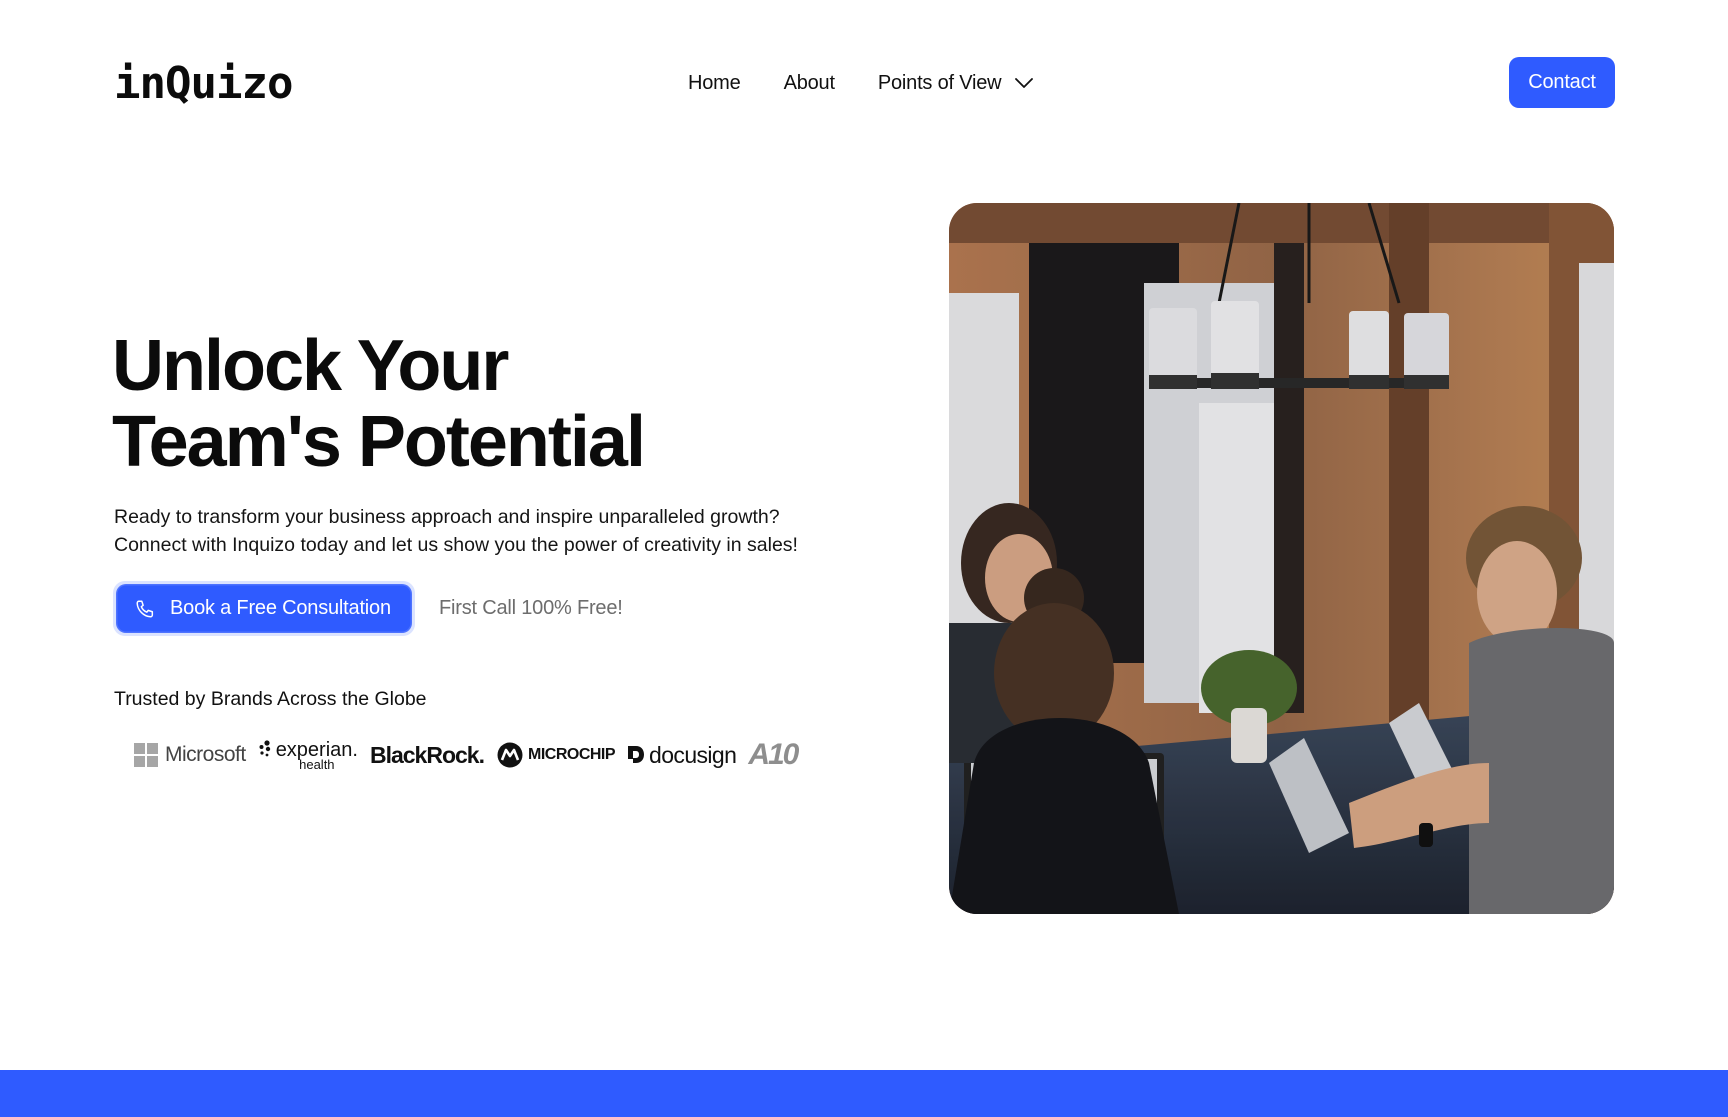 Image resolution: width=1728 pixels, height=1117 pixels. Describe the element at coordinates (1024, 83) in the screenshot. I see `chevron-down-icon` at that location.